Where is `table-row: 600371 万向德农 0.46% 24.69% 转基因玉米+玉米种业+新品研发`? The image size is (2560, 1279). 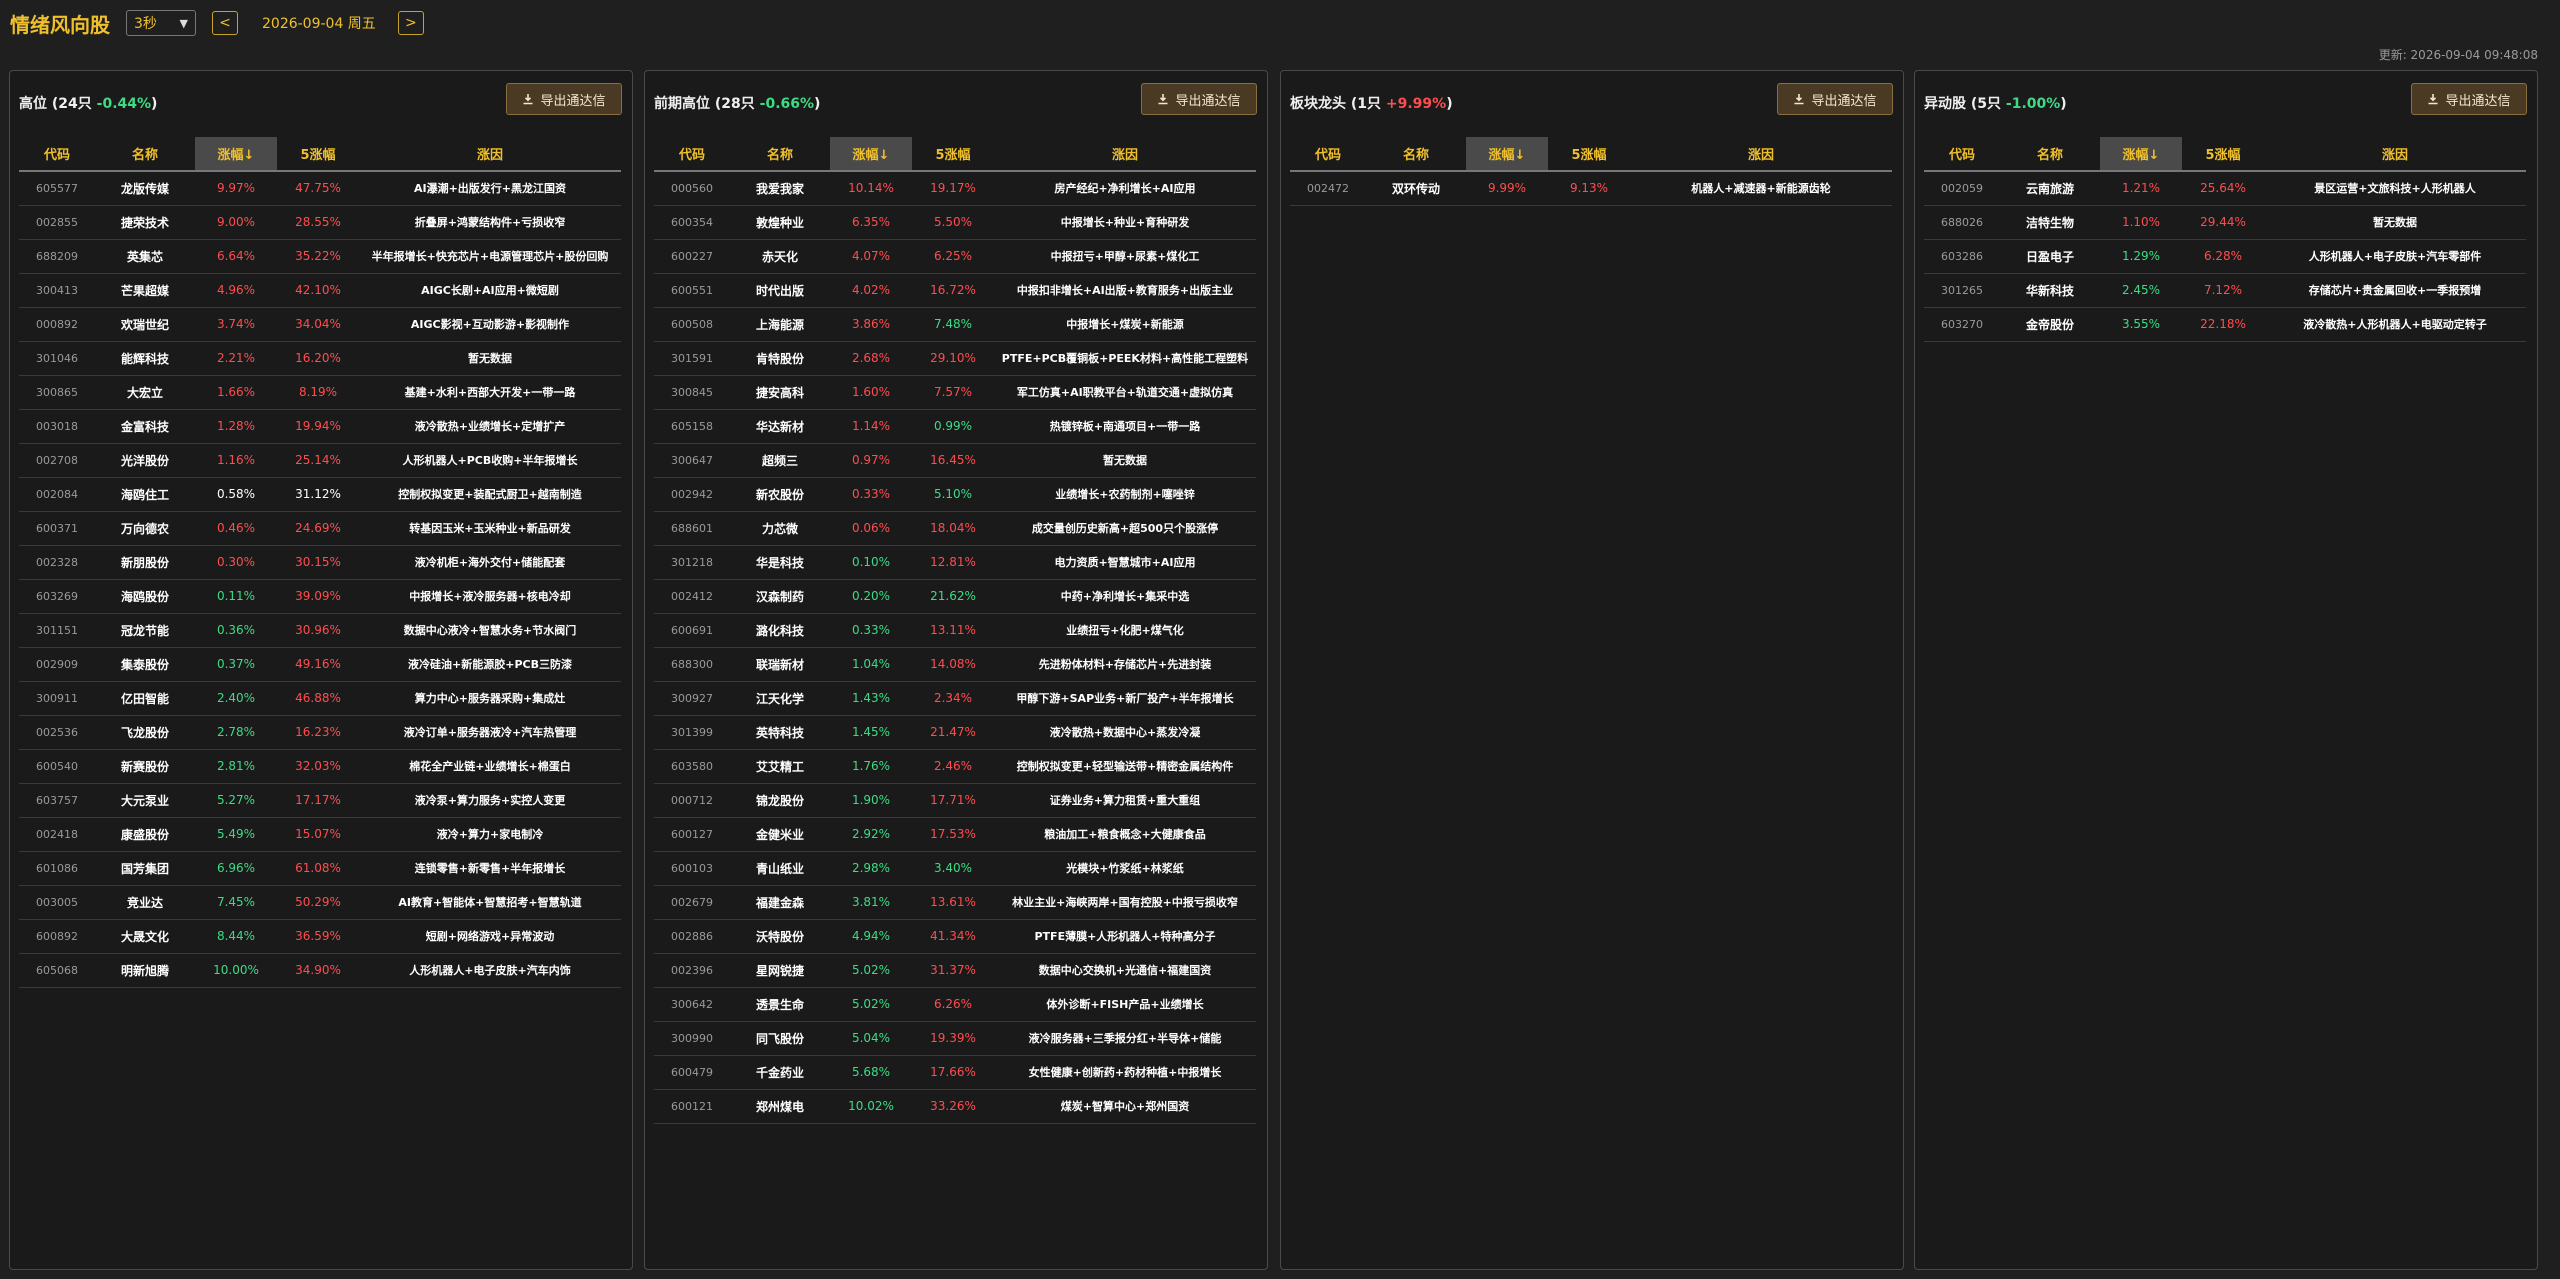
table-row: 600371 万向德农 0.46% 24.69% 转基因玉米+玉米种业+新品研发 is located at coordinates (320, 528).